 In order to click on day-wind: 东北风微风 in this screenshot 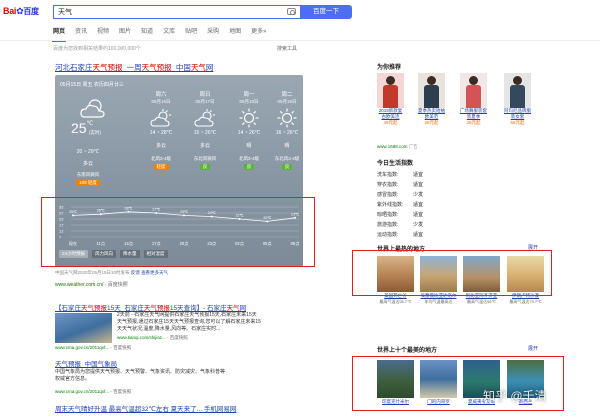, I will do `click(205, 158)`.